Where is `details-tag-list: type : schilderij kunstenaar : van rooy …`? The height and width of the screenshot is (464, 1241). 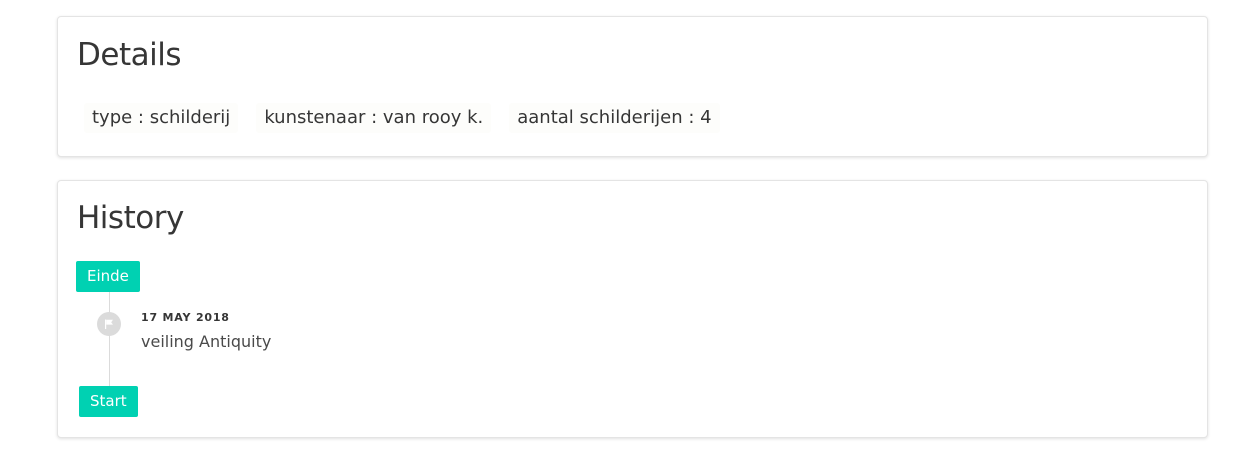 details-tag-list: type : schilderij kunstenaar : van rooy … is located at coordinates (411, 118).